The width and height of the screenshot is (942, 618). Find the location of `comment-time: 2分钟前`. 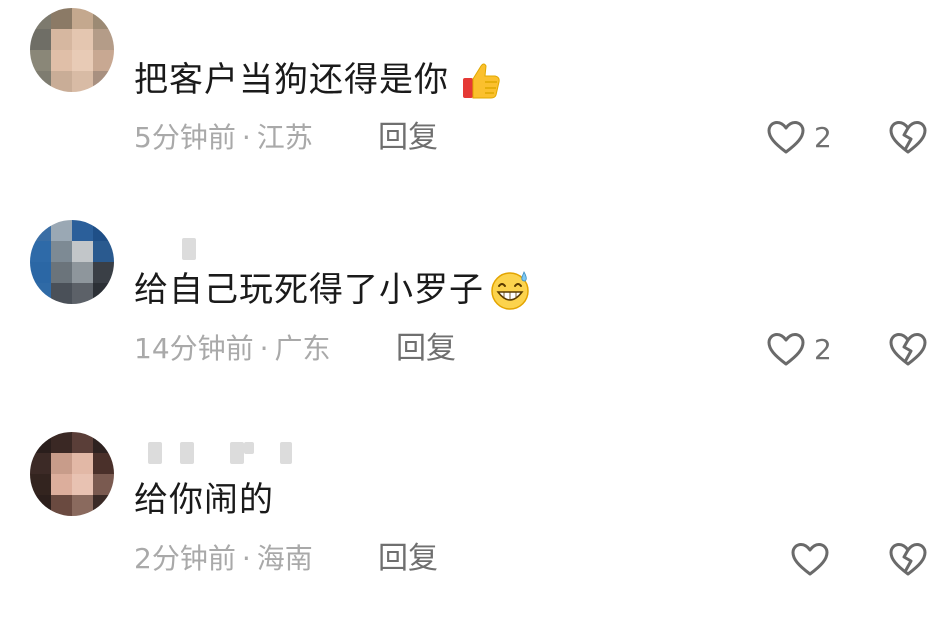

comment-time: 2分钟前 is located at coordinates (185, 558).